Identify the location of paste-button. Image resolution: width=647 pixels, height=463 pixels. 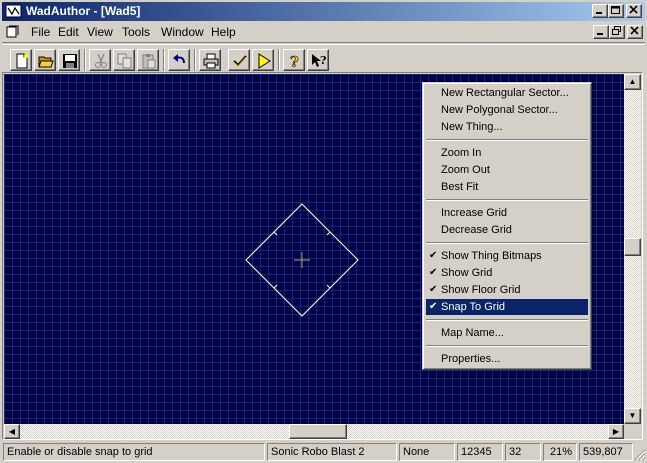
(148, 60).